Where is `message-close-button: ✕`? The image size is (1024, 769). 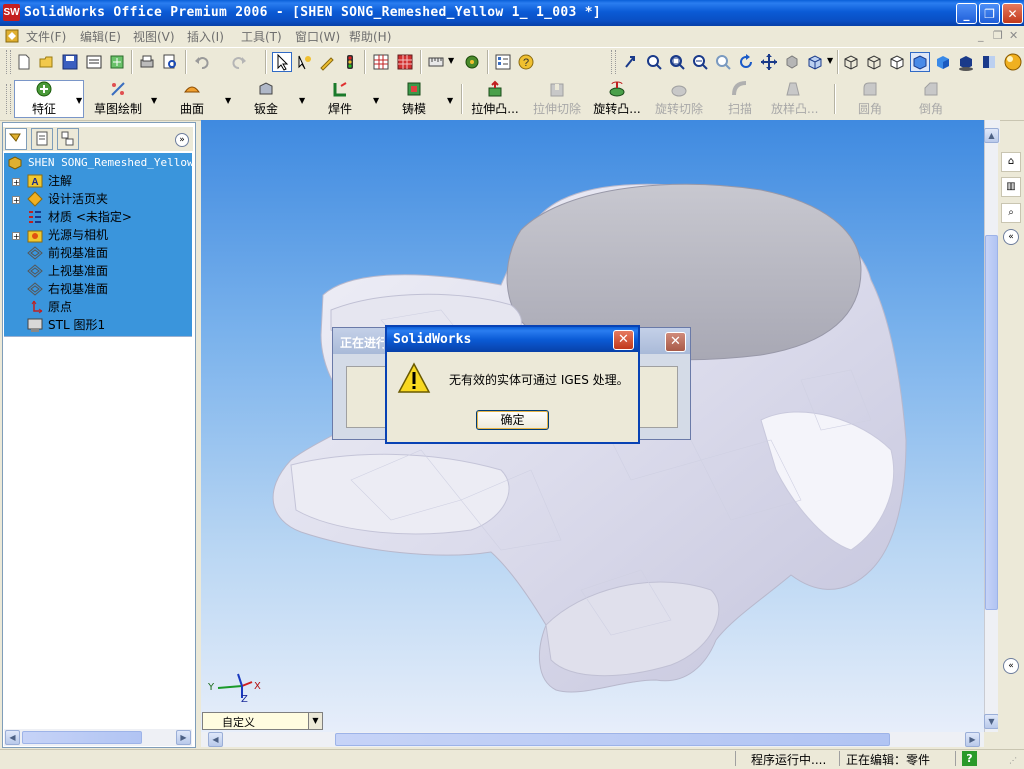
message-close-button: ✕ is located at coordinates (623, 340).